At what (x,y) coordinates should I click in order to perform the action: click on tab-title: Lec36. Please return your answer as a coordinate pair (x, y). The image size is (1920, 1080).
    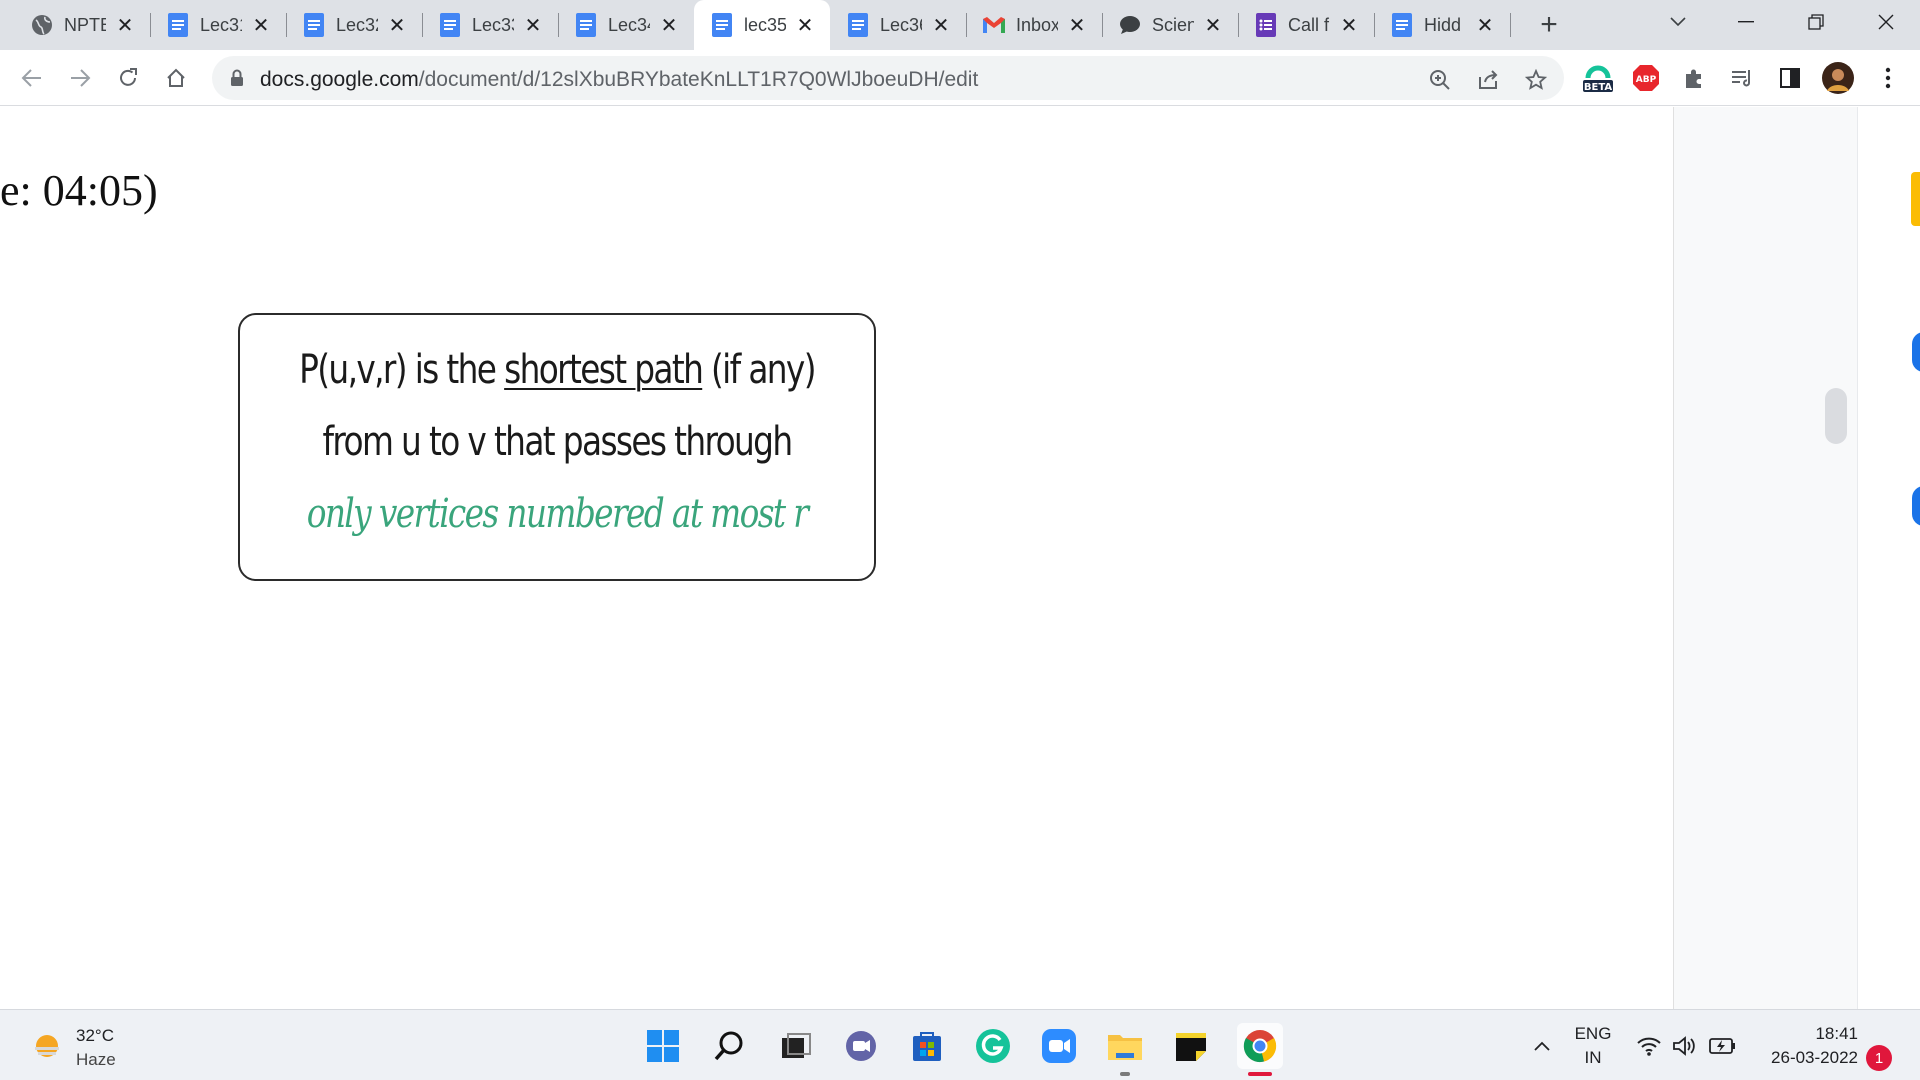
    Looking at the image, I should click on (901, 24).